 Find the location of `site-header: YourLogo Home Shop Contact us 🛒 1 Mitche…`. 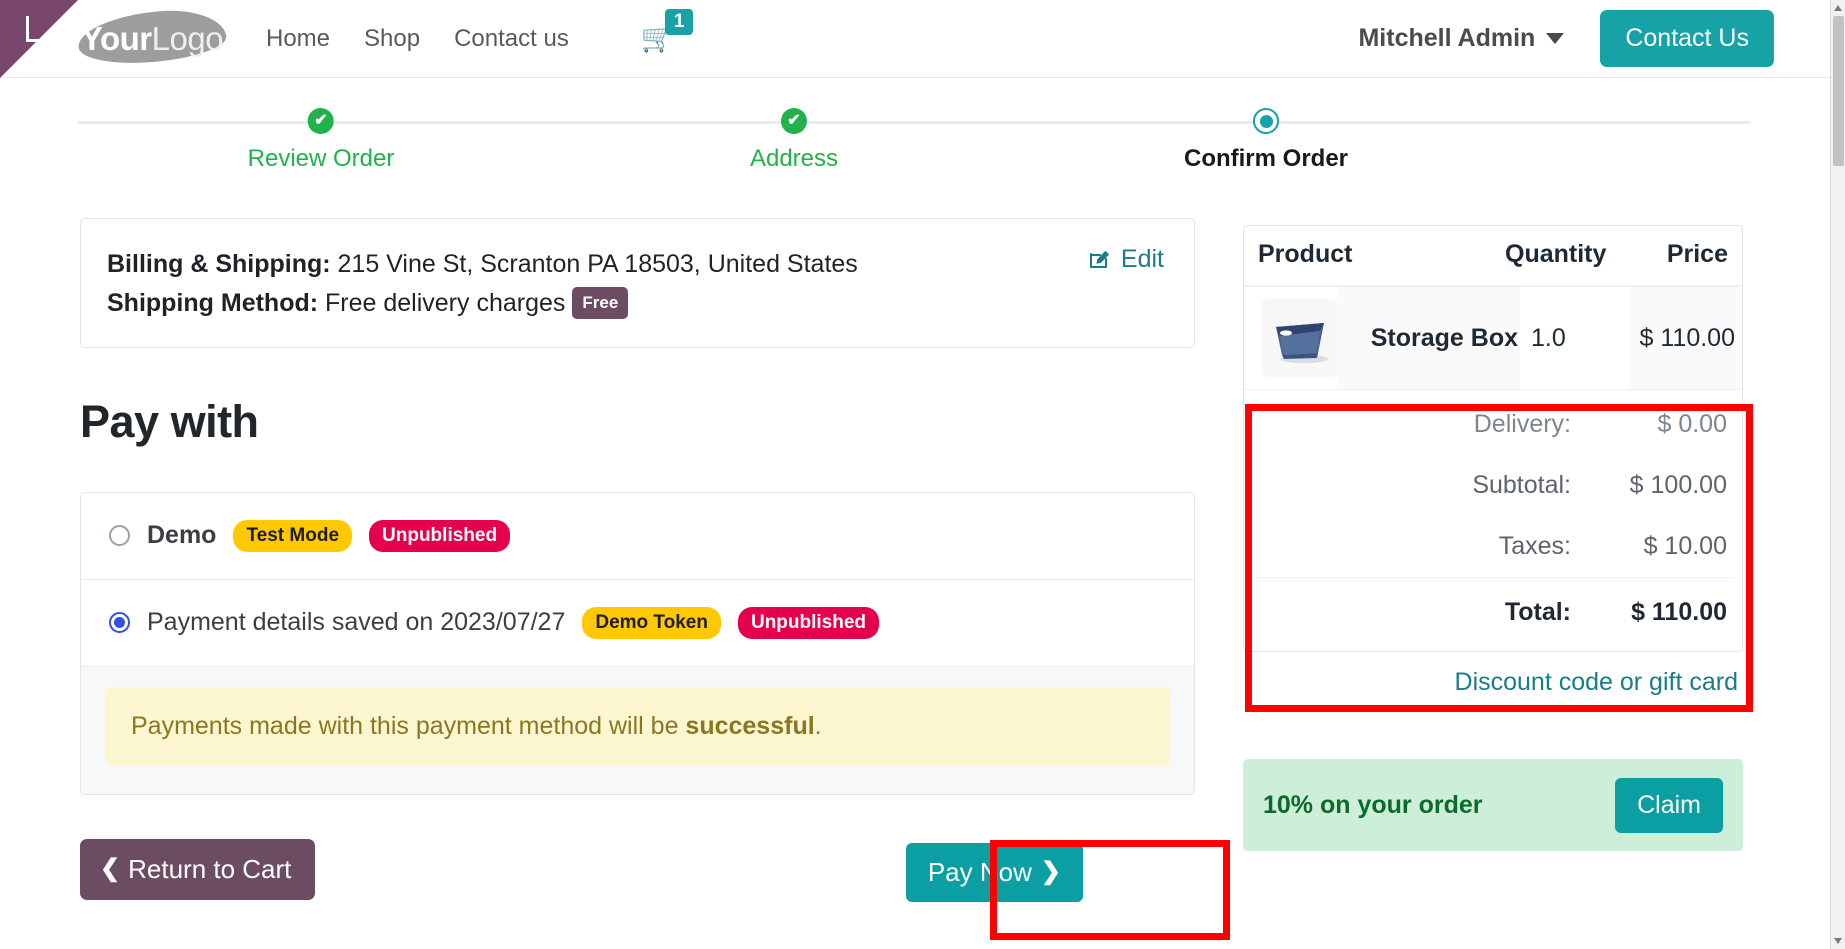

site-header: YourLogo Home Shop Contact us 🛒 1 Mitche… is located at coordinates (915, 39).